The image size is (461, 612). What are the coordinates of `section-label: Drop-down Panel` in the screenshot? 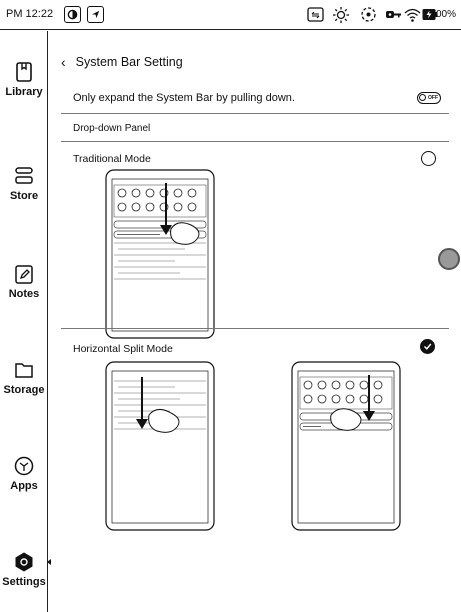 It's located at (112, 128).